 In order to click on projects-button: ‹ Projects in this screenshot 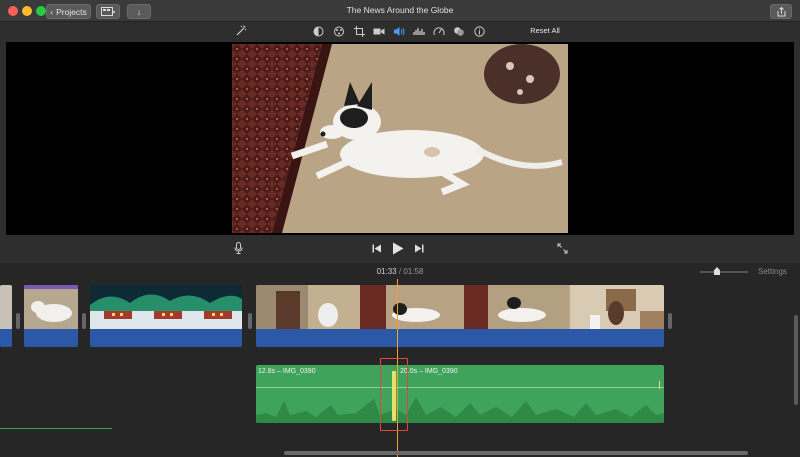, I will do `click(68, 11)`.